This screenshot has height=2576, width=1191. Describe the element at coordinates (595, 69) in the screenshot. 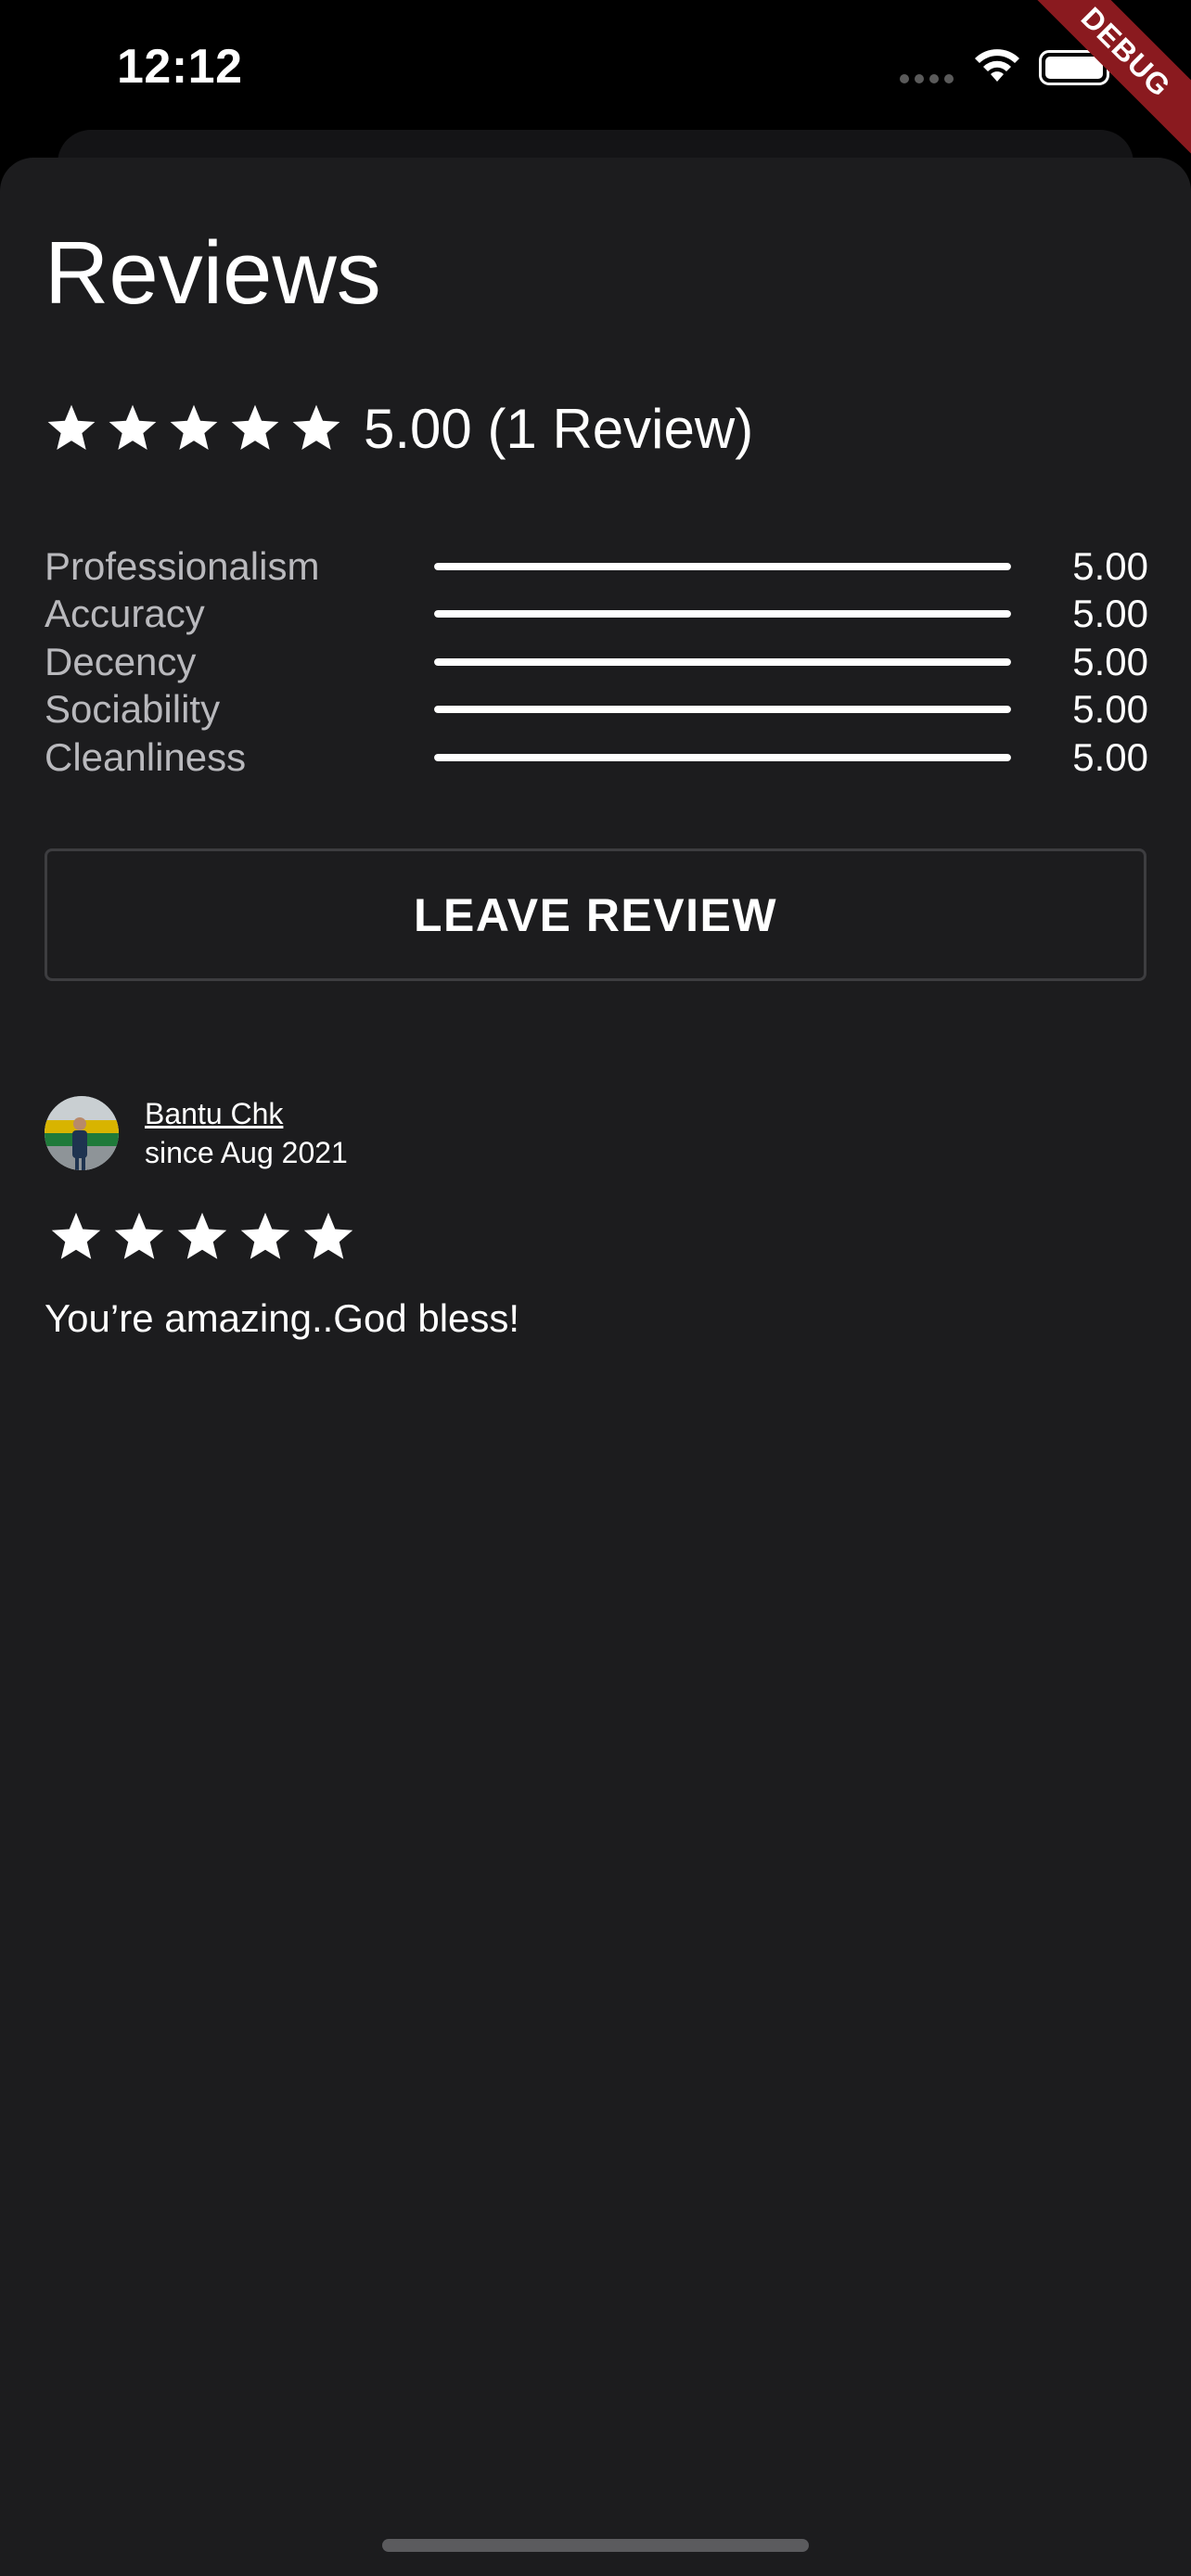

I see `status-bar: 12:12` at that location.